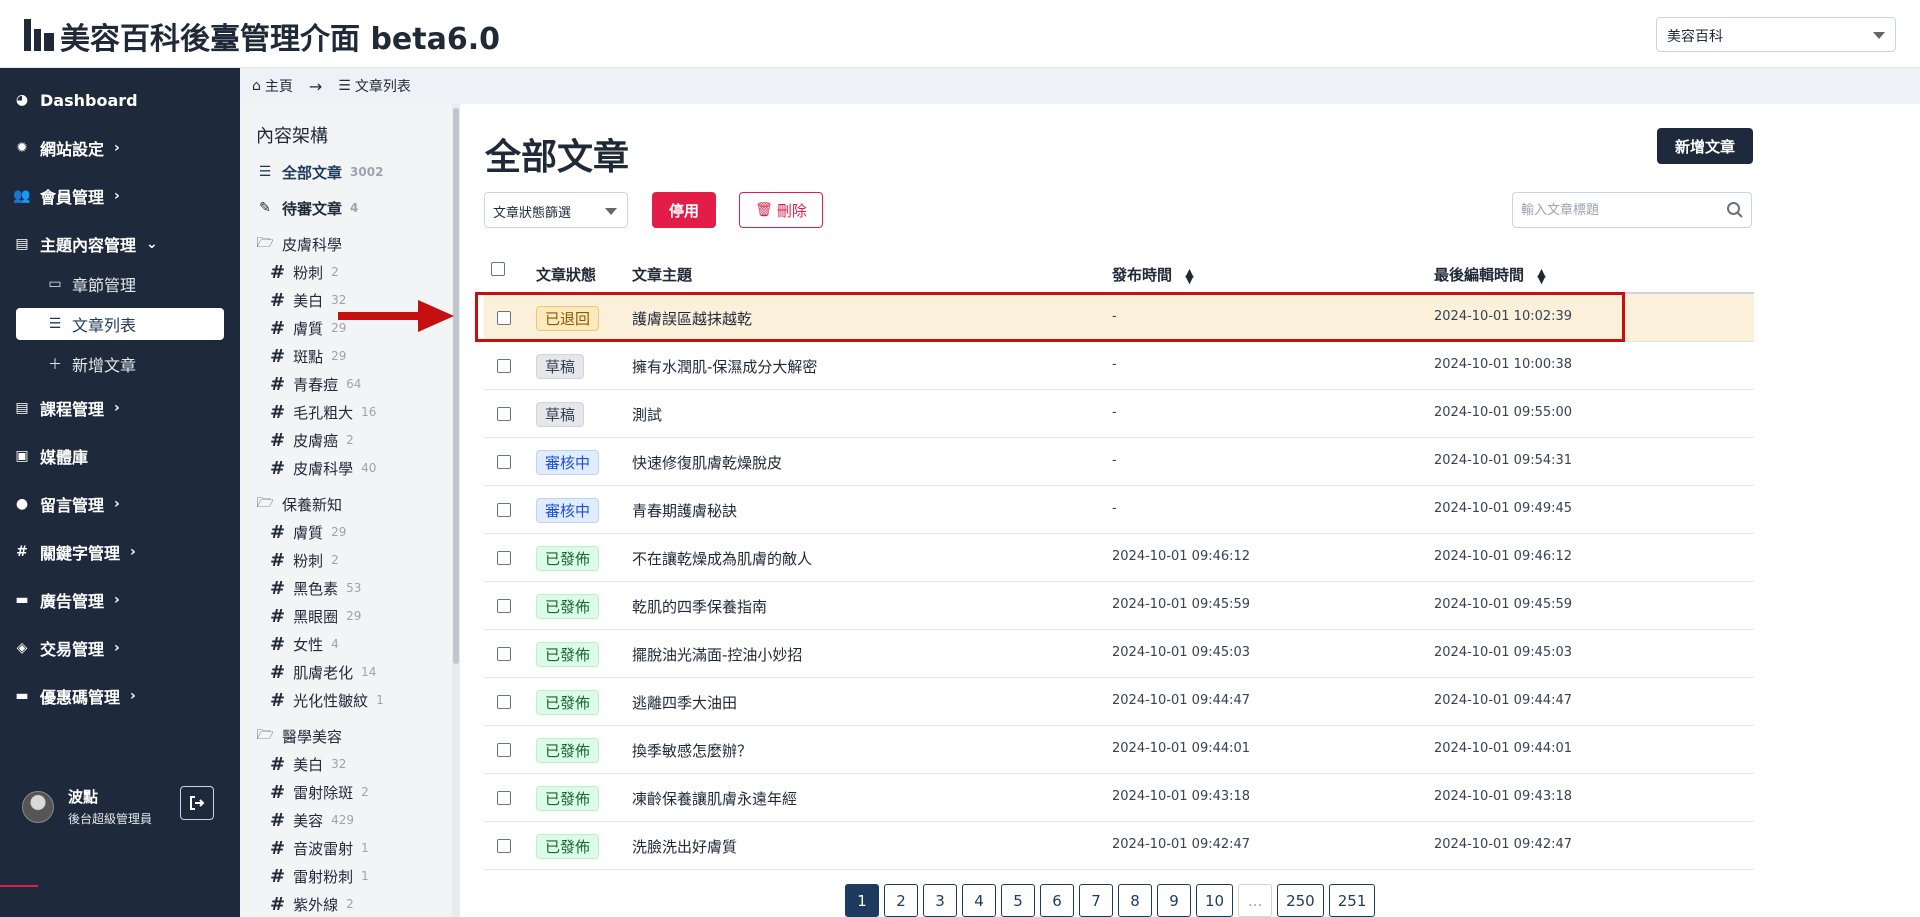  What do you see at coordinates (1776, 34) in the screenshot?
I see `site-selector: 美容百科` at bounding box center [1776, 34].